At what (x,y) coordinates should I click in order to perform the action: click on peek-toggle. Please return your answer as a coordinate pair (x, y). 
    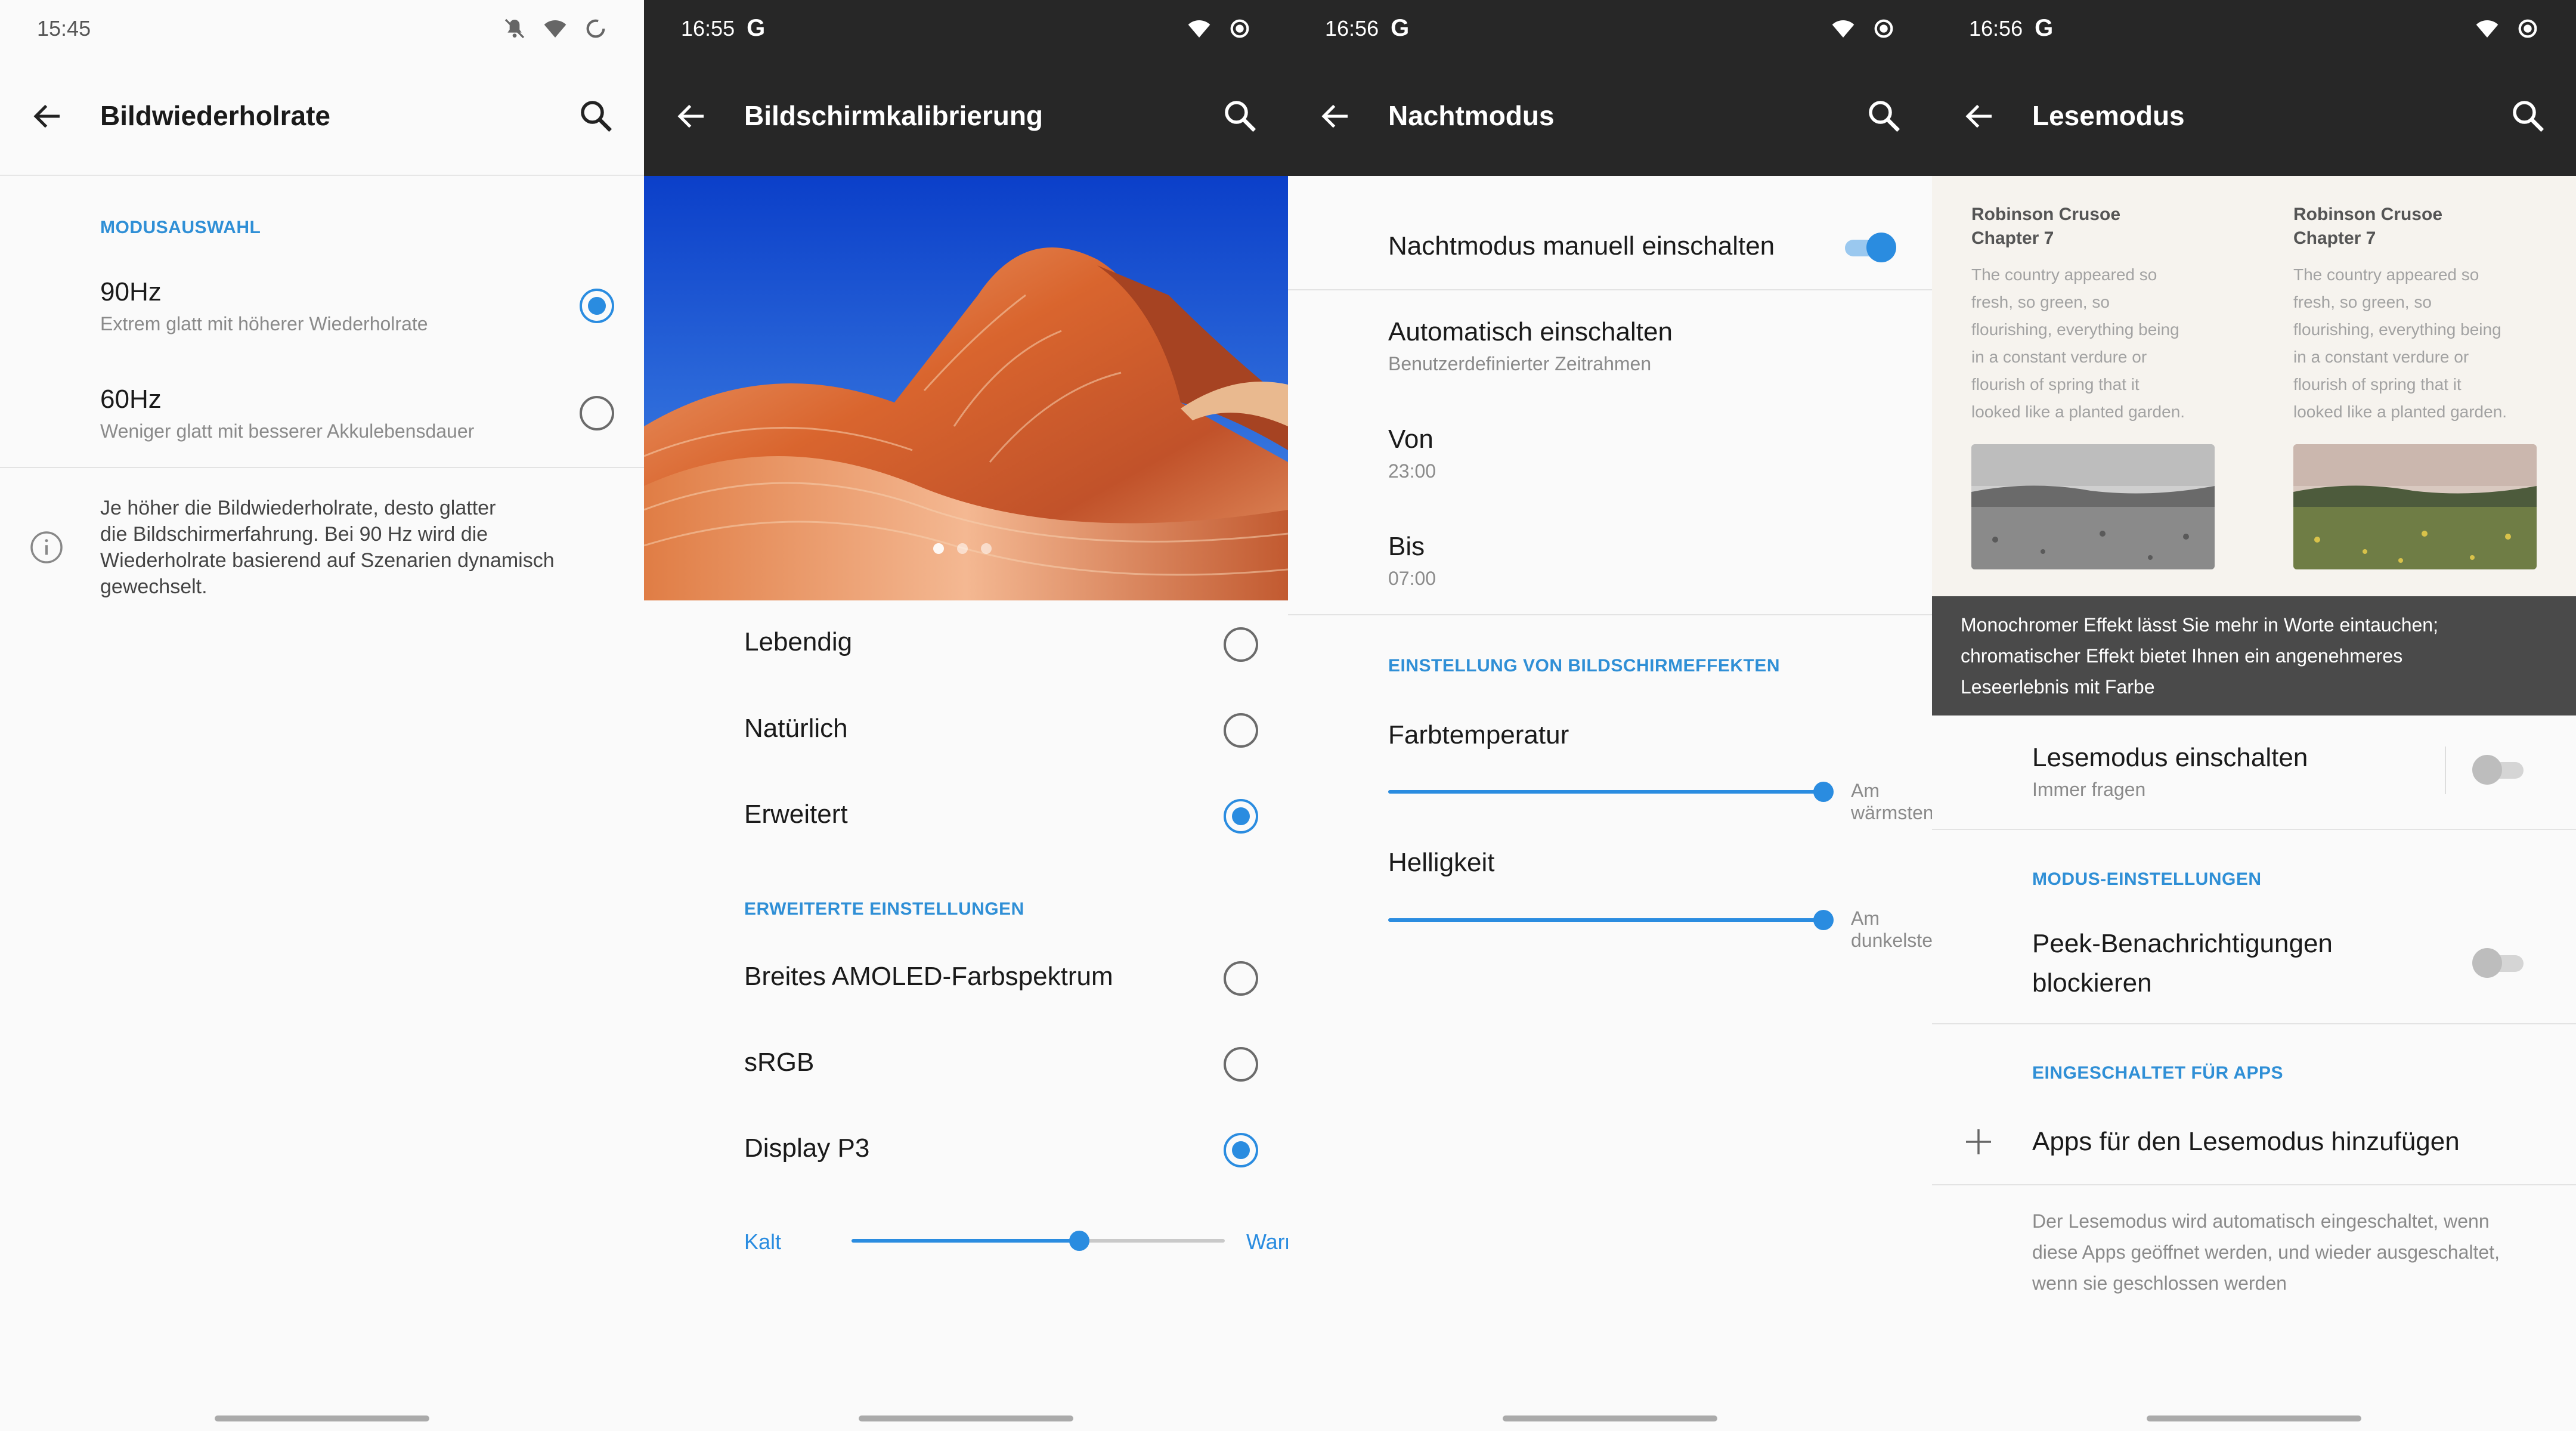
    Looking at the image, I should click on (2499, 963).